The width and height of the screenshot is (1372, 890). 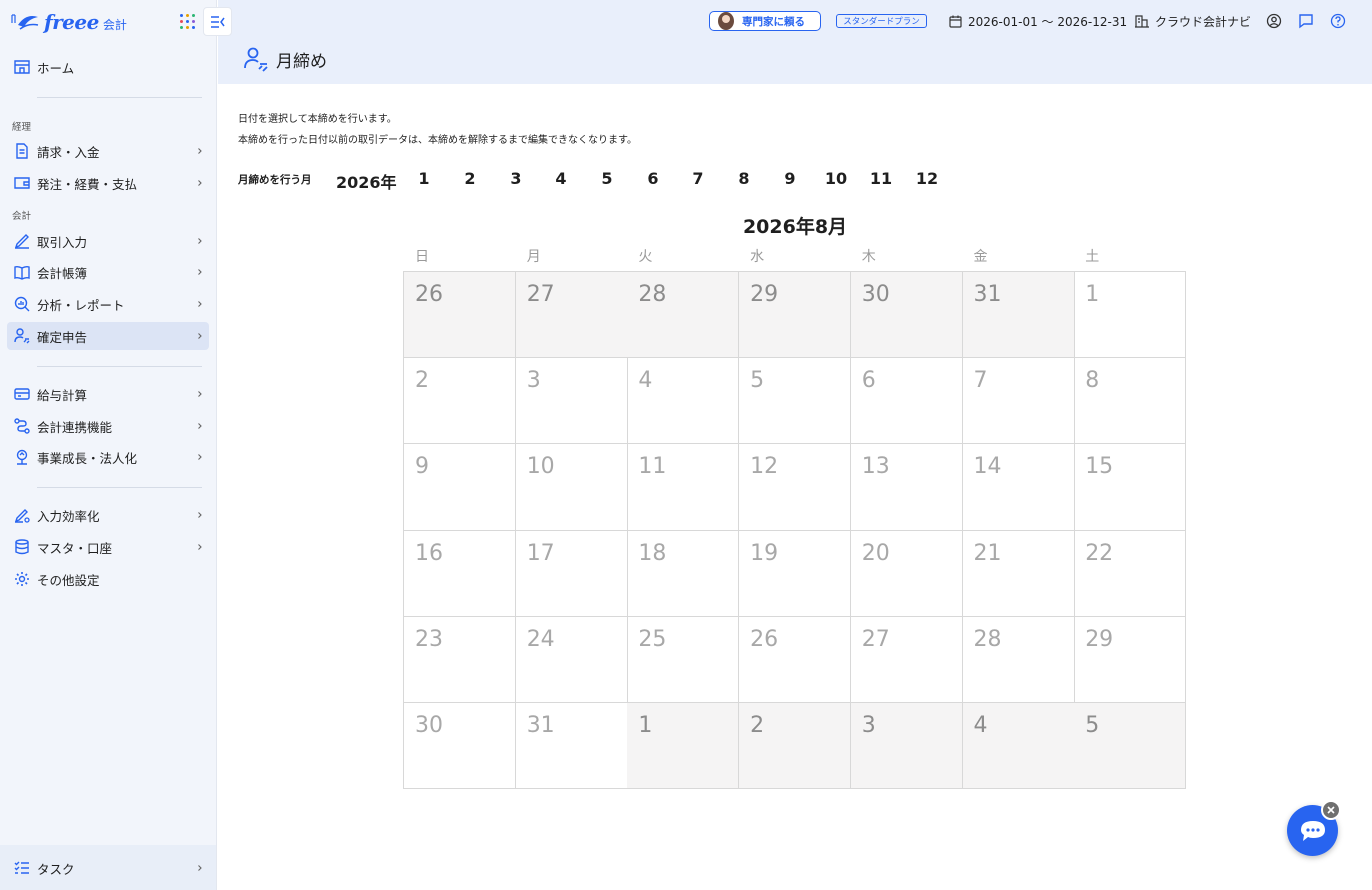 I want to click on calendar-day-cell: 19, so click(x=795, y=573).